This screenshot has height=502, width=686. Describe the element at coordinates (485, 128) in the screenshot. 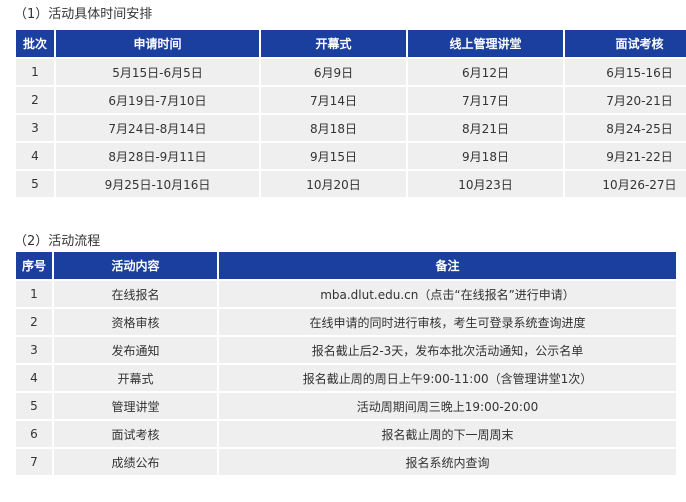

I see `schedule-cell: 8月21日` at that location.